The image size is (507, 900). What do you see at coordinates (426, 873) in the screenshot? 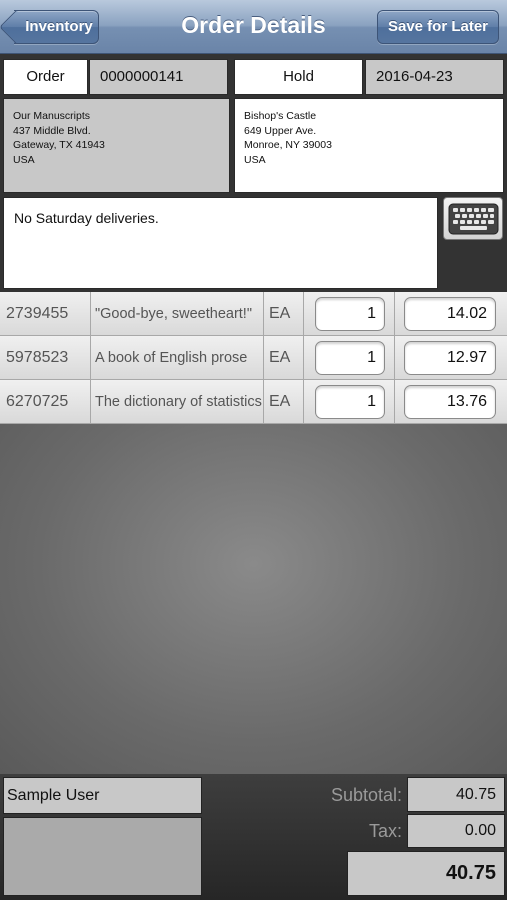
I see `total-value: 40.75` at bounding box center [426, 873].